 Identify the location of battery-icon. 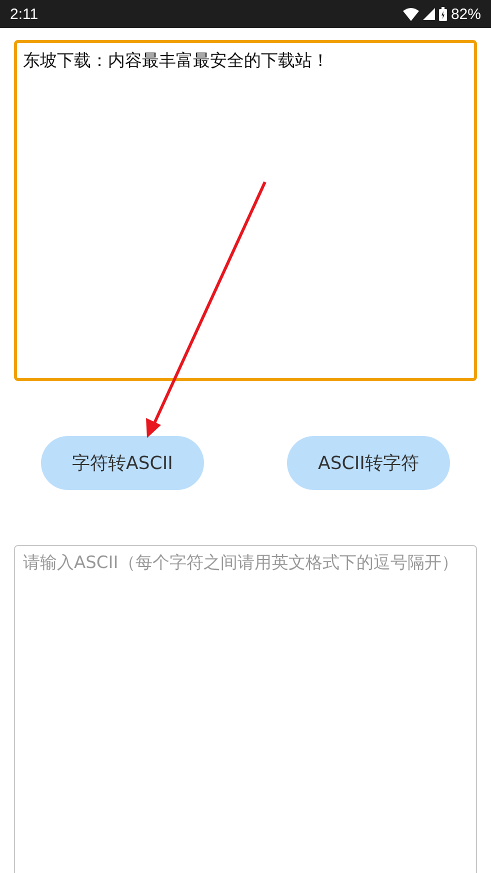
(442, 14).